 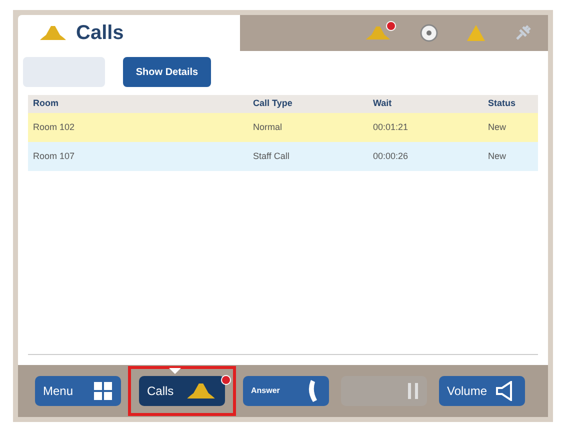 What do you see at coordinates (271, 156) in the screenshot?
I see `table-cell-text: Staff Call` at bounding box center [271, 156].